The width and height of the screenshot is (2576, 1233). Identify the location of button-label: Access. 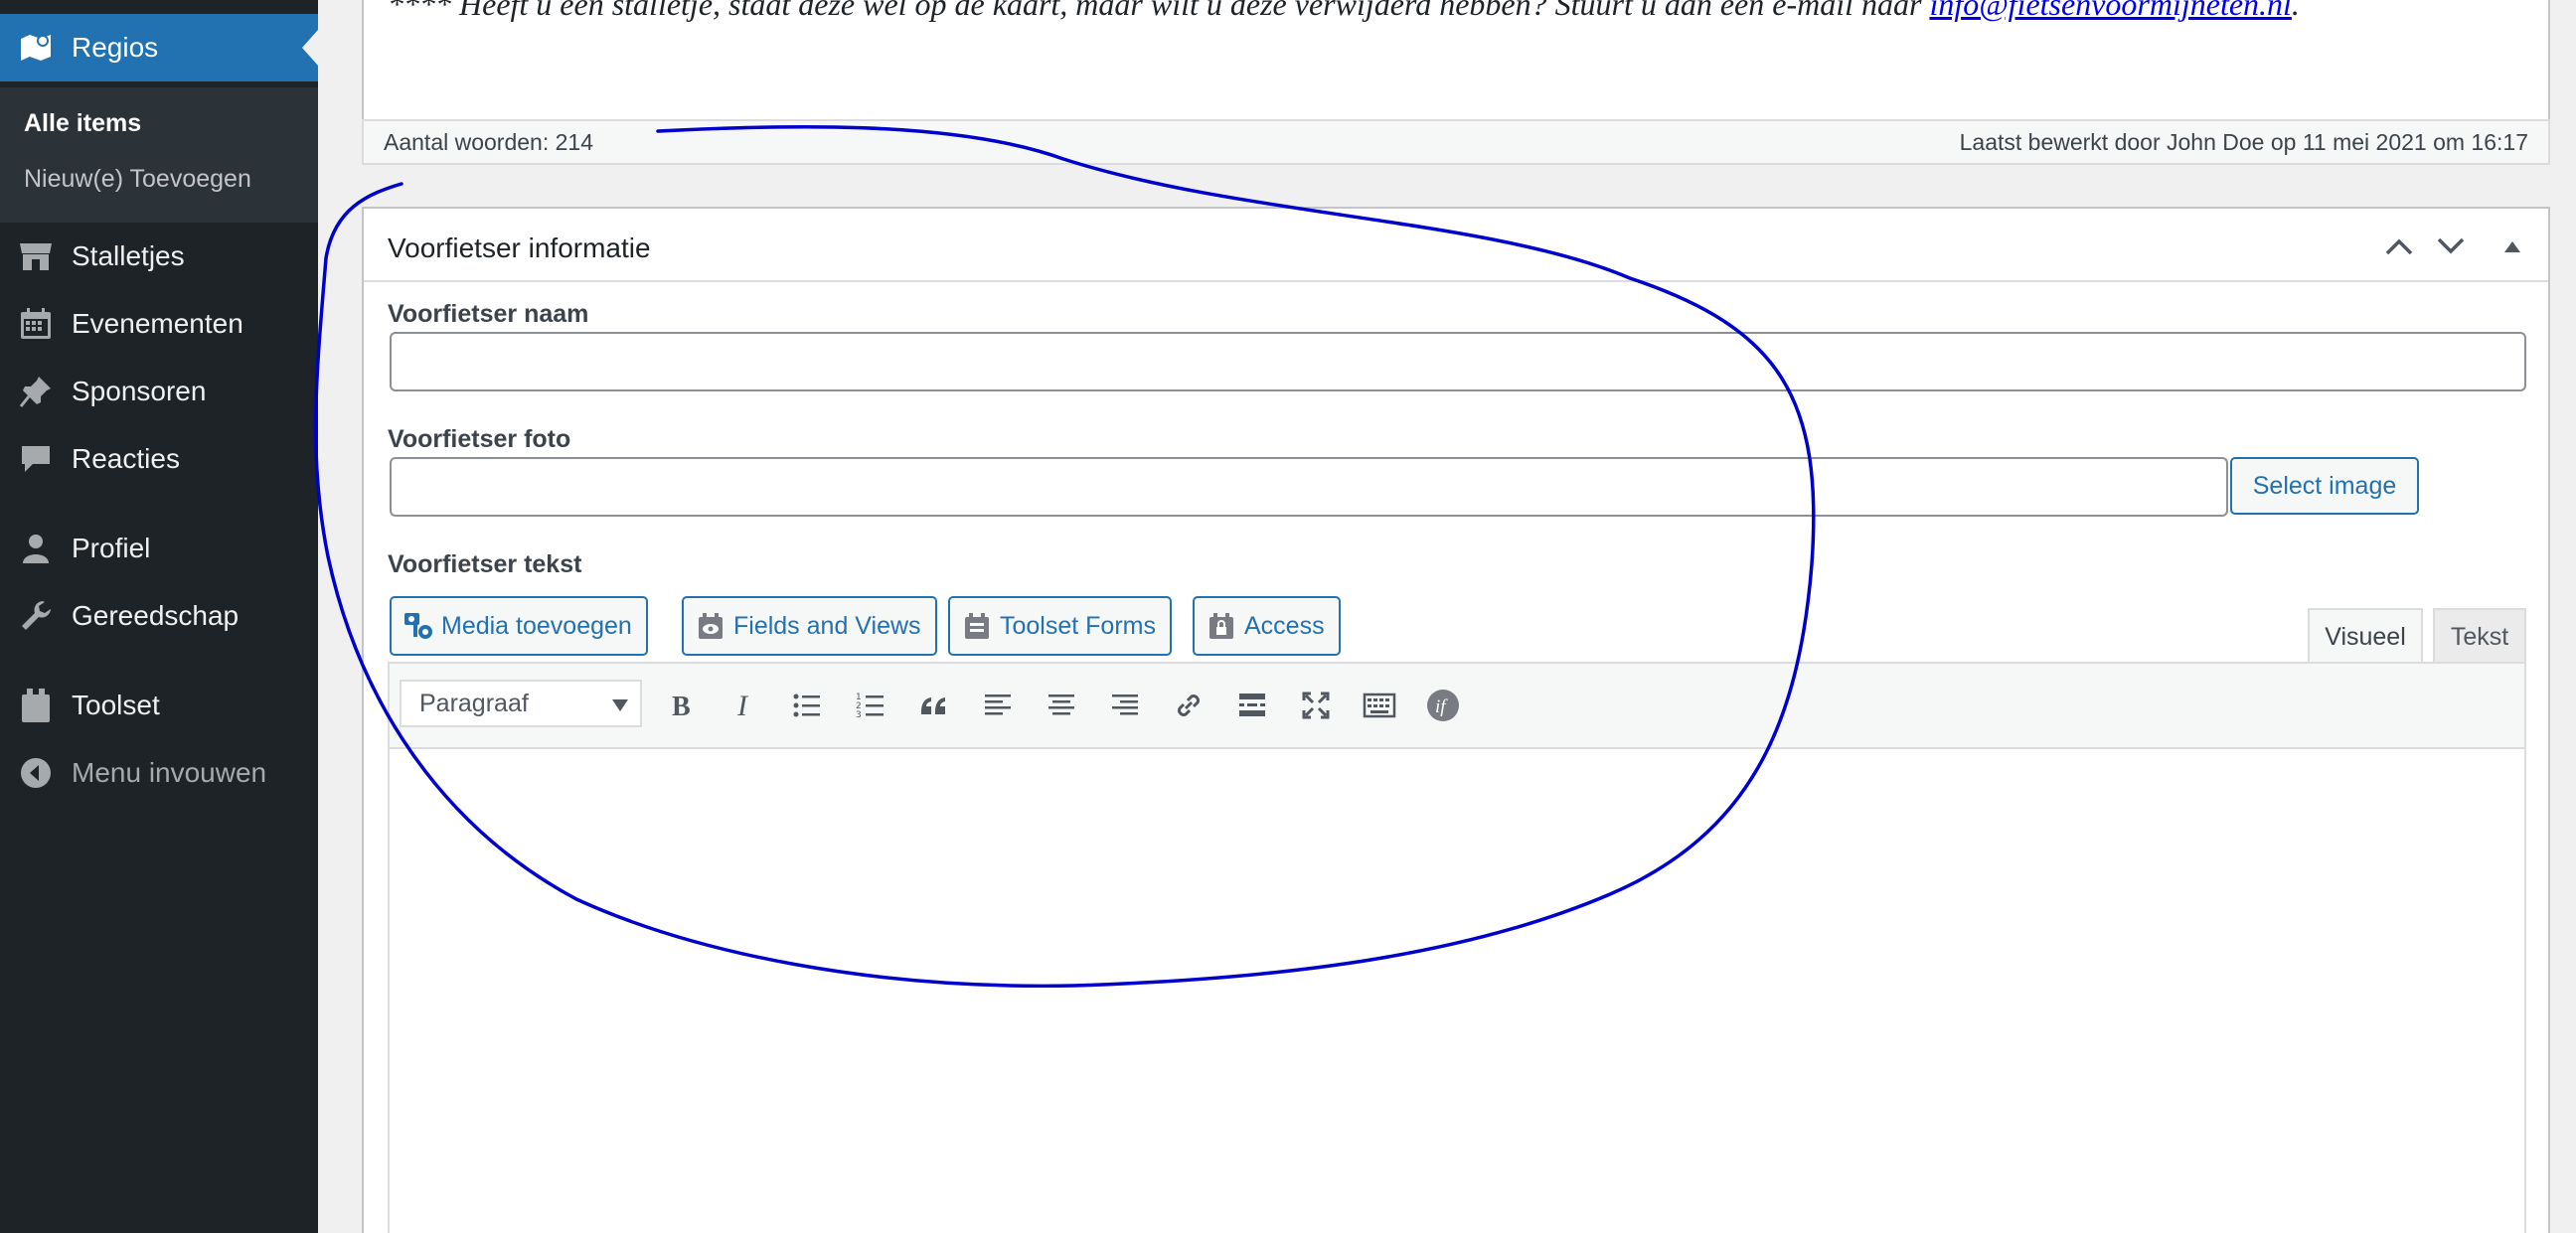
(1284, 625).